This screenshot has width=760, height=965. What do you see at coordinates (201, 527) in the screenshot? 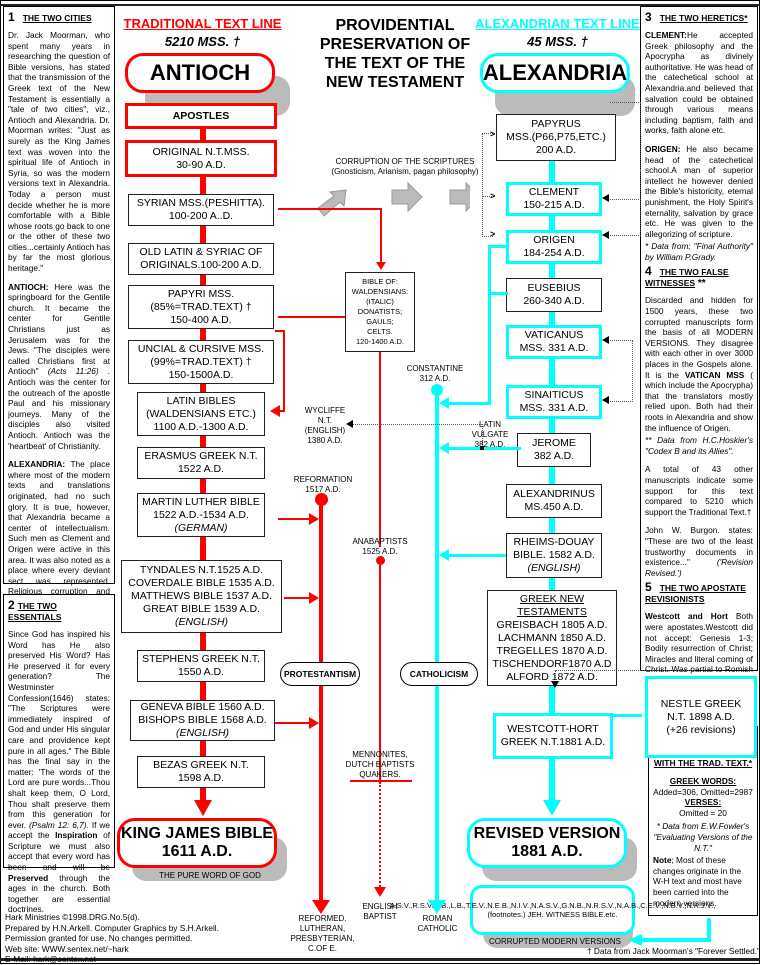
I see `node-language: (GERMAN)` at bounding box center [201, 527].